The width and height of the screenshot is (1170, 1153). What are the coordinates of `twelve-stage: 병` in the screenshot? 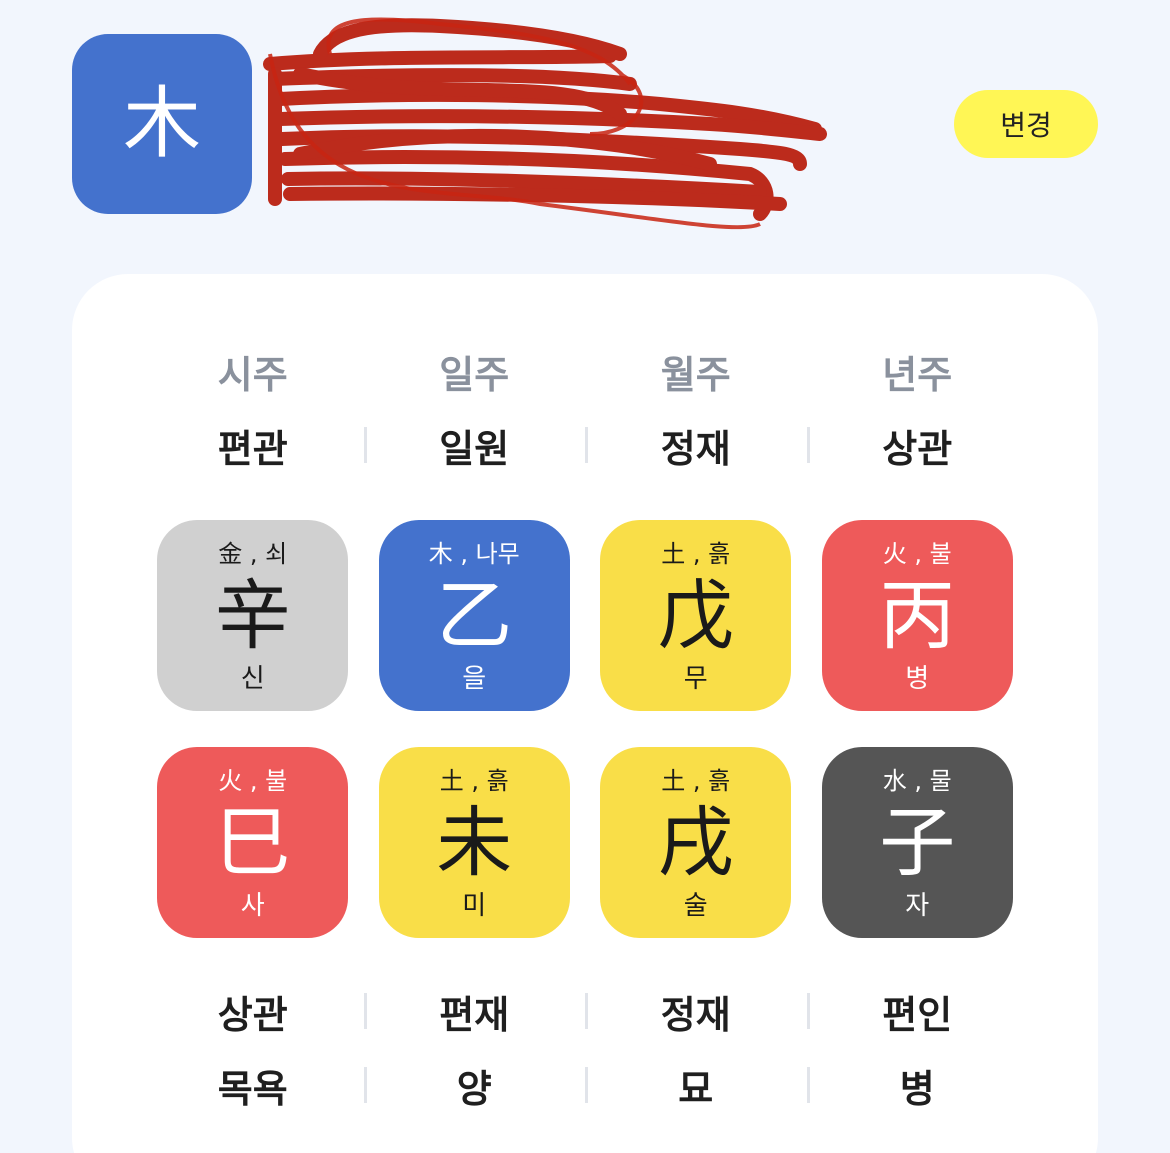 It's located at (917, 1085).